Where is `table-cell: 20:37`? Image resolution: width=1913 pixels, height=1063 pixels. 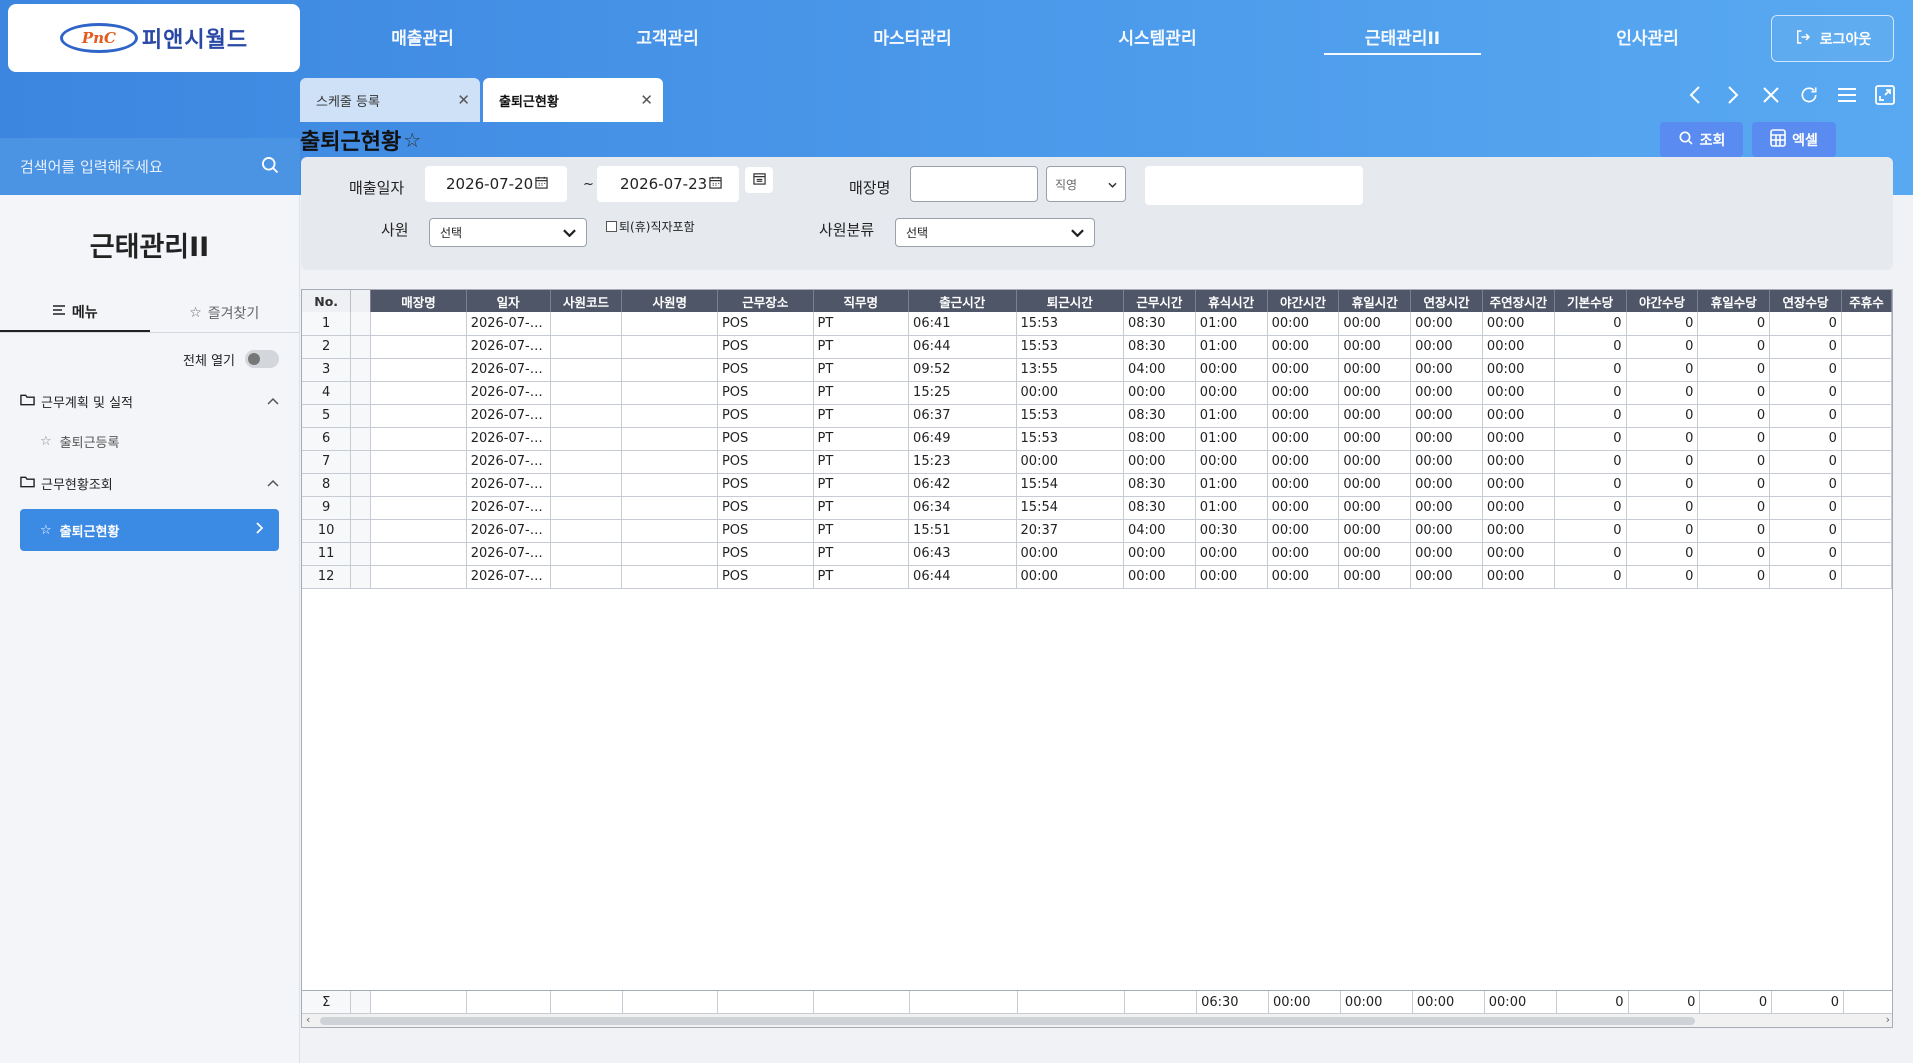
table-cell: 20:37 is located at coordinates (1070, 531).